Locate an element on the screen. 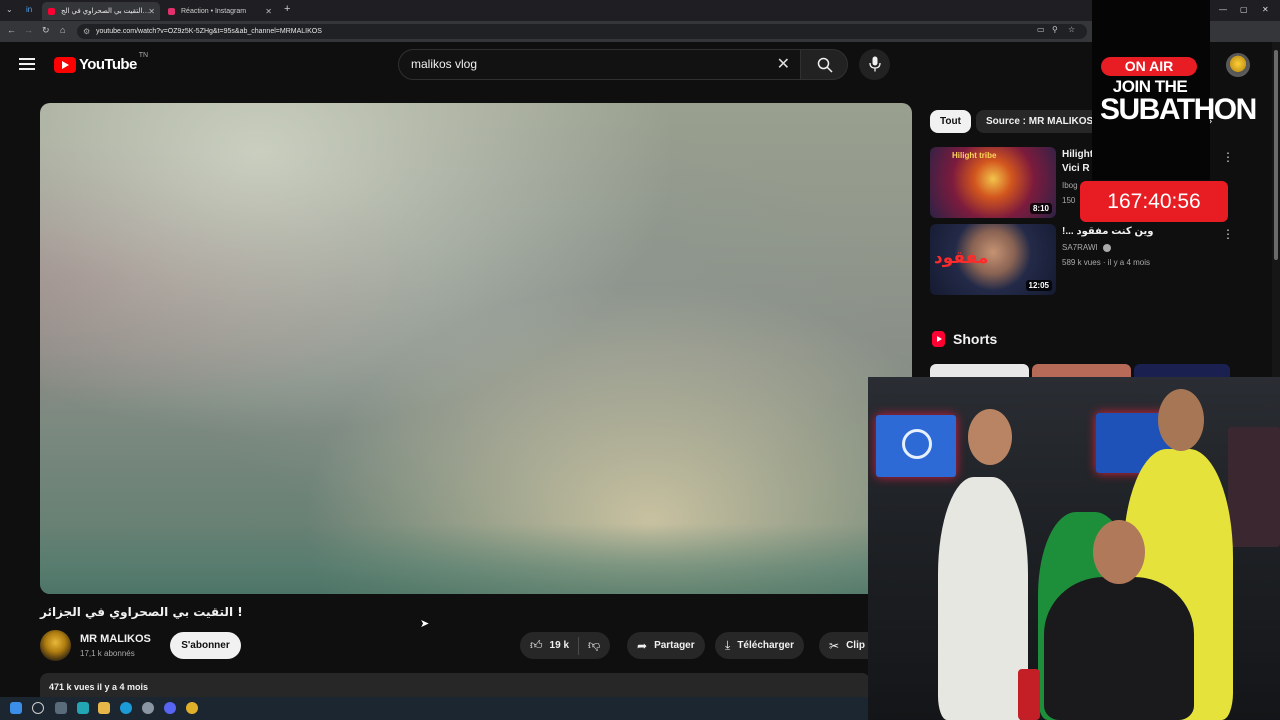  tab-youtube: التقيت بي الصحراوي في الج… ✕ is located at coordinates (101, 11).